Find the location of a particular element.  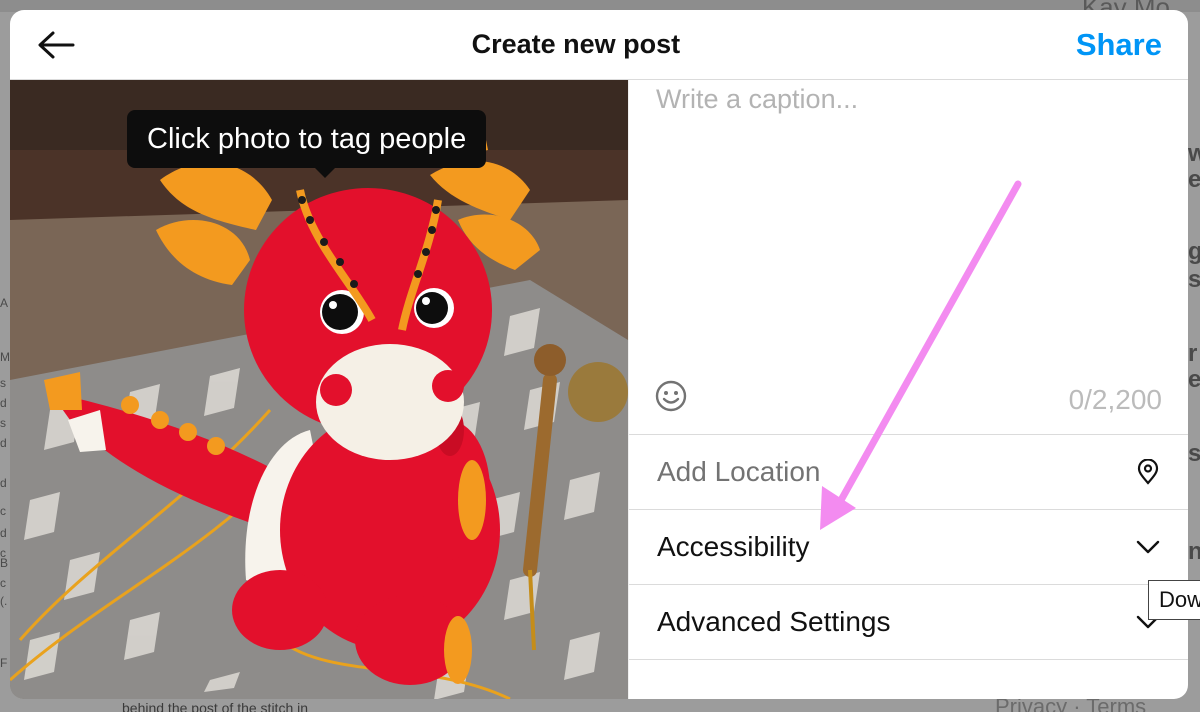

hover-tooltip: Dow is located at coordinates (1174, 600).